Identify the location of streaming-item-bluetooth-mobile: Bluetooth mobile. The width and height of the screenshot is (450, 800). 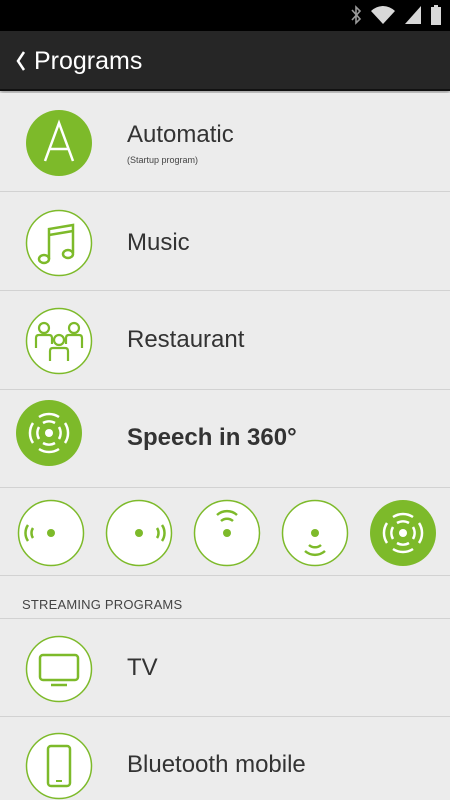
(225, 759).